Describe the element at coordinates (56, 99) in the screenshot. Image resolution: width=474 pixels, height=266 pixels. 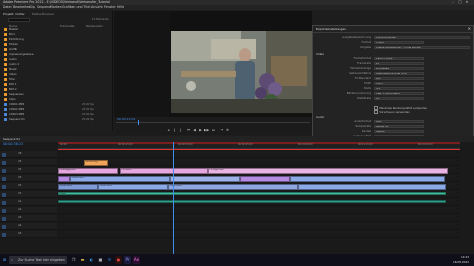
I see `bin-item: Clips` at that location.